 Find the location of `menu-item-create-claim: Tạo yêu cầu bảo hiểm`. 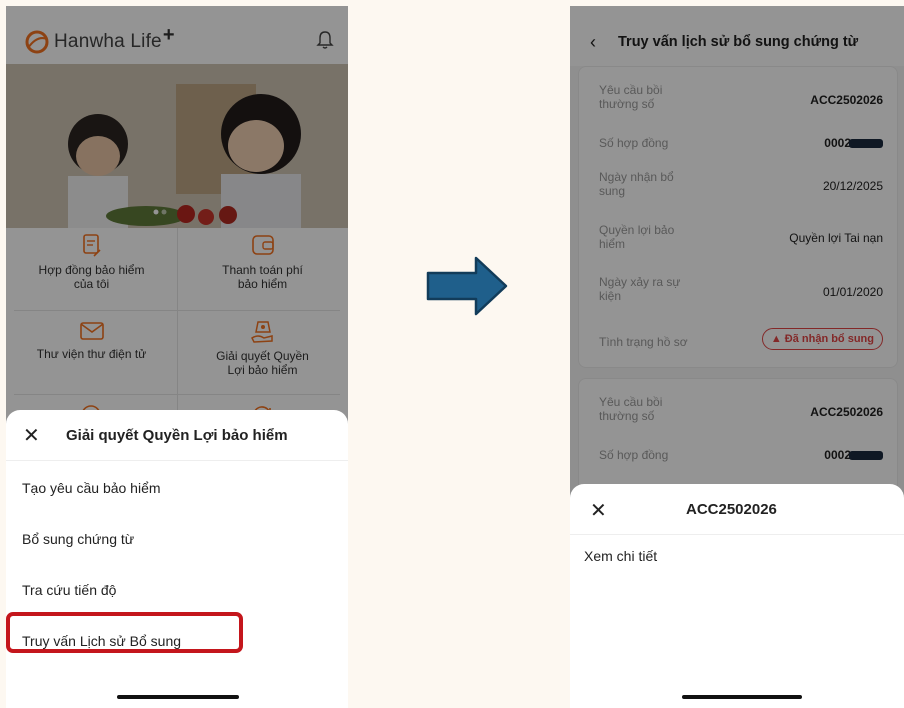

menu-item-create-claim: Tạo yêu cầu bảo hiểm is located at coordinates (91, 488).